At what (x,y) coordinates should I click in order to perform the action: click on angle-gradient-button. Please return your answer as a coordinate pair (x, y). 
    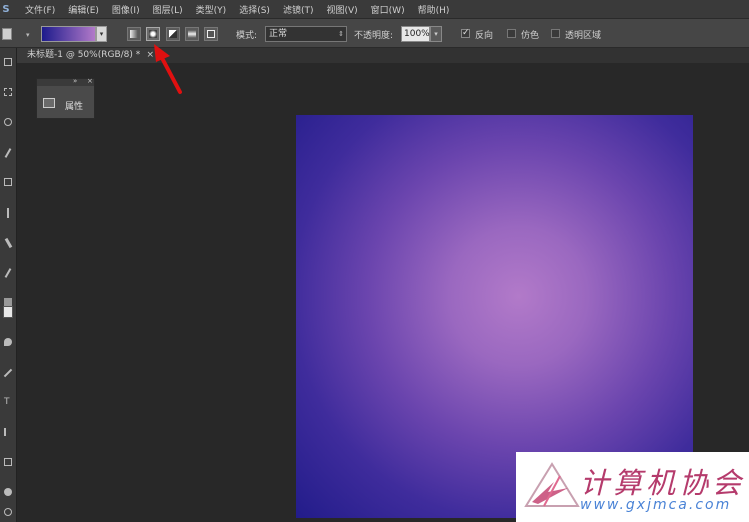
    Looking at the image, I should click on (173, 34).